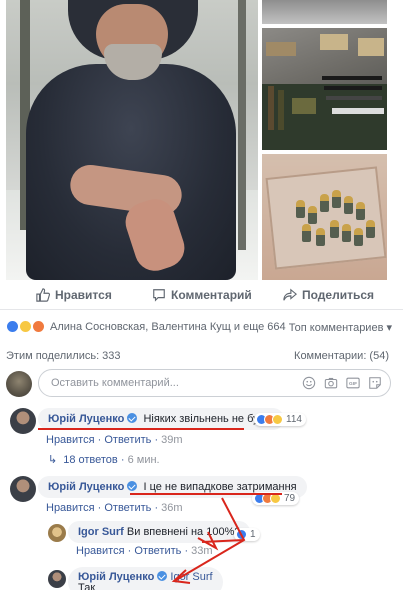  What do you see at coordinates (375, 383) in the screenshot?
I see `sticker-icon` at bounding box center [375, 383].